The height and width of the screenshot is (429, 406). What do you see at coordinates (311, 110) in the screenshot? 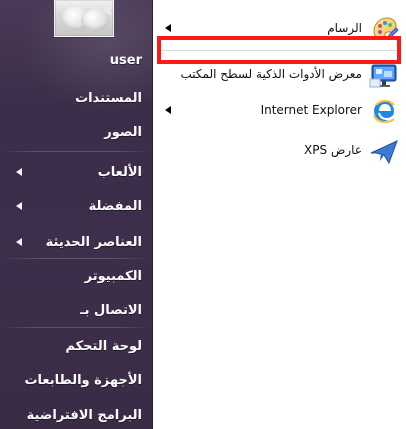
I see `program-label: Internet Explorer` at bounding box center [311, 110].